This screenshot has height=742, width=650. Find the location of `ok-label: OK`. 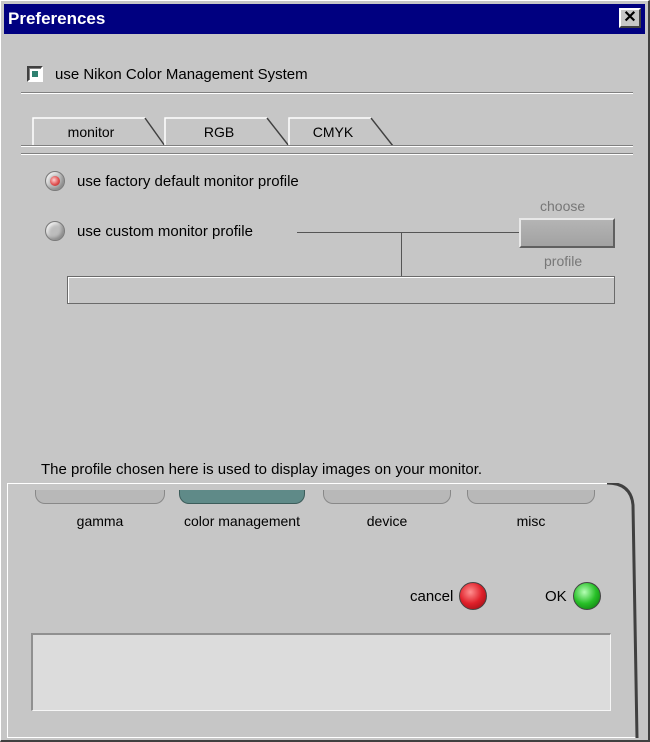

ok-label: OK is located at coordinates (556, 596).